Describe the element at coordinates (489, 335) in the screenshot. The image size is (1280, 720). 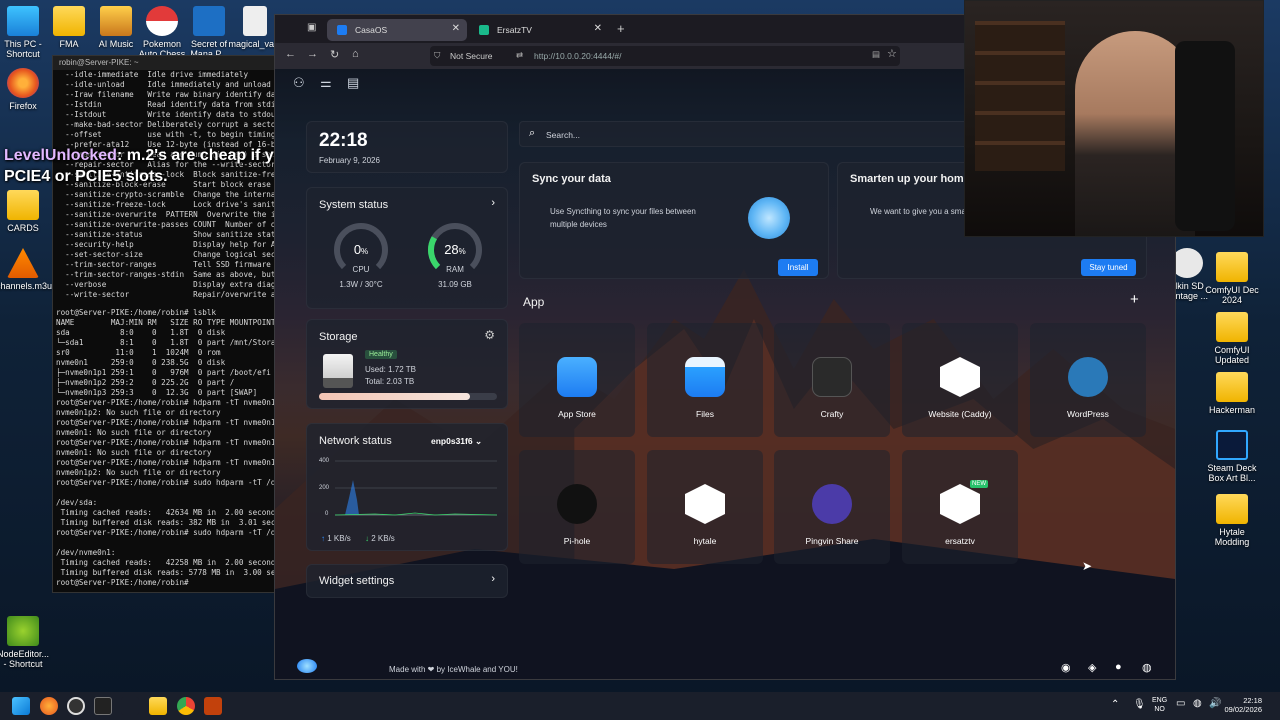
I see `gear-icon: ⚙` at that location.